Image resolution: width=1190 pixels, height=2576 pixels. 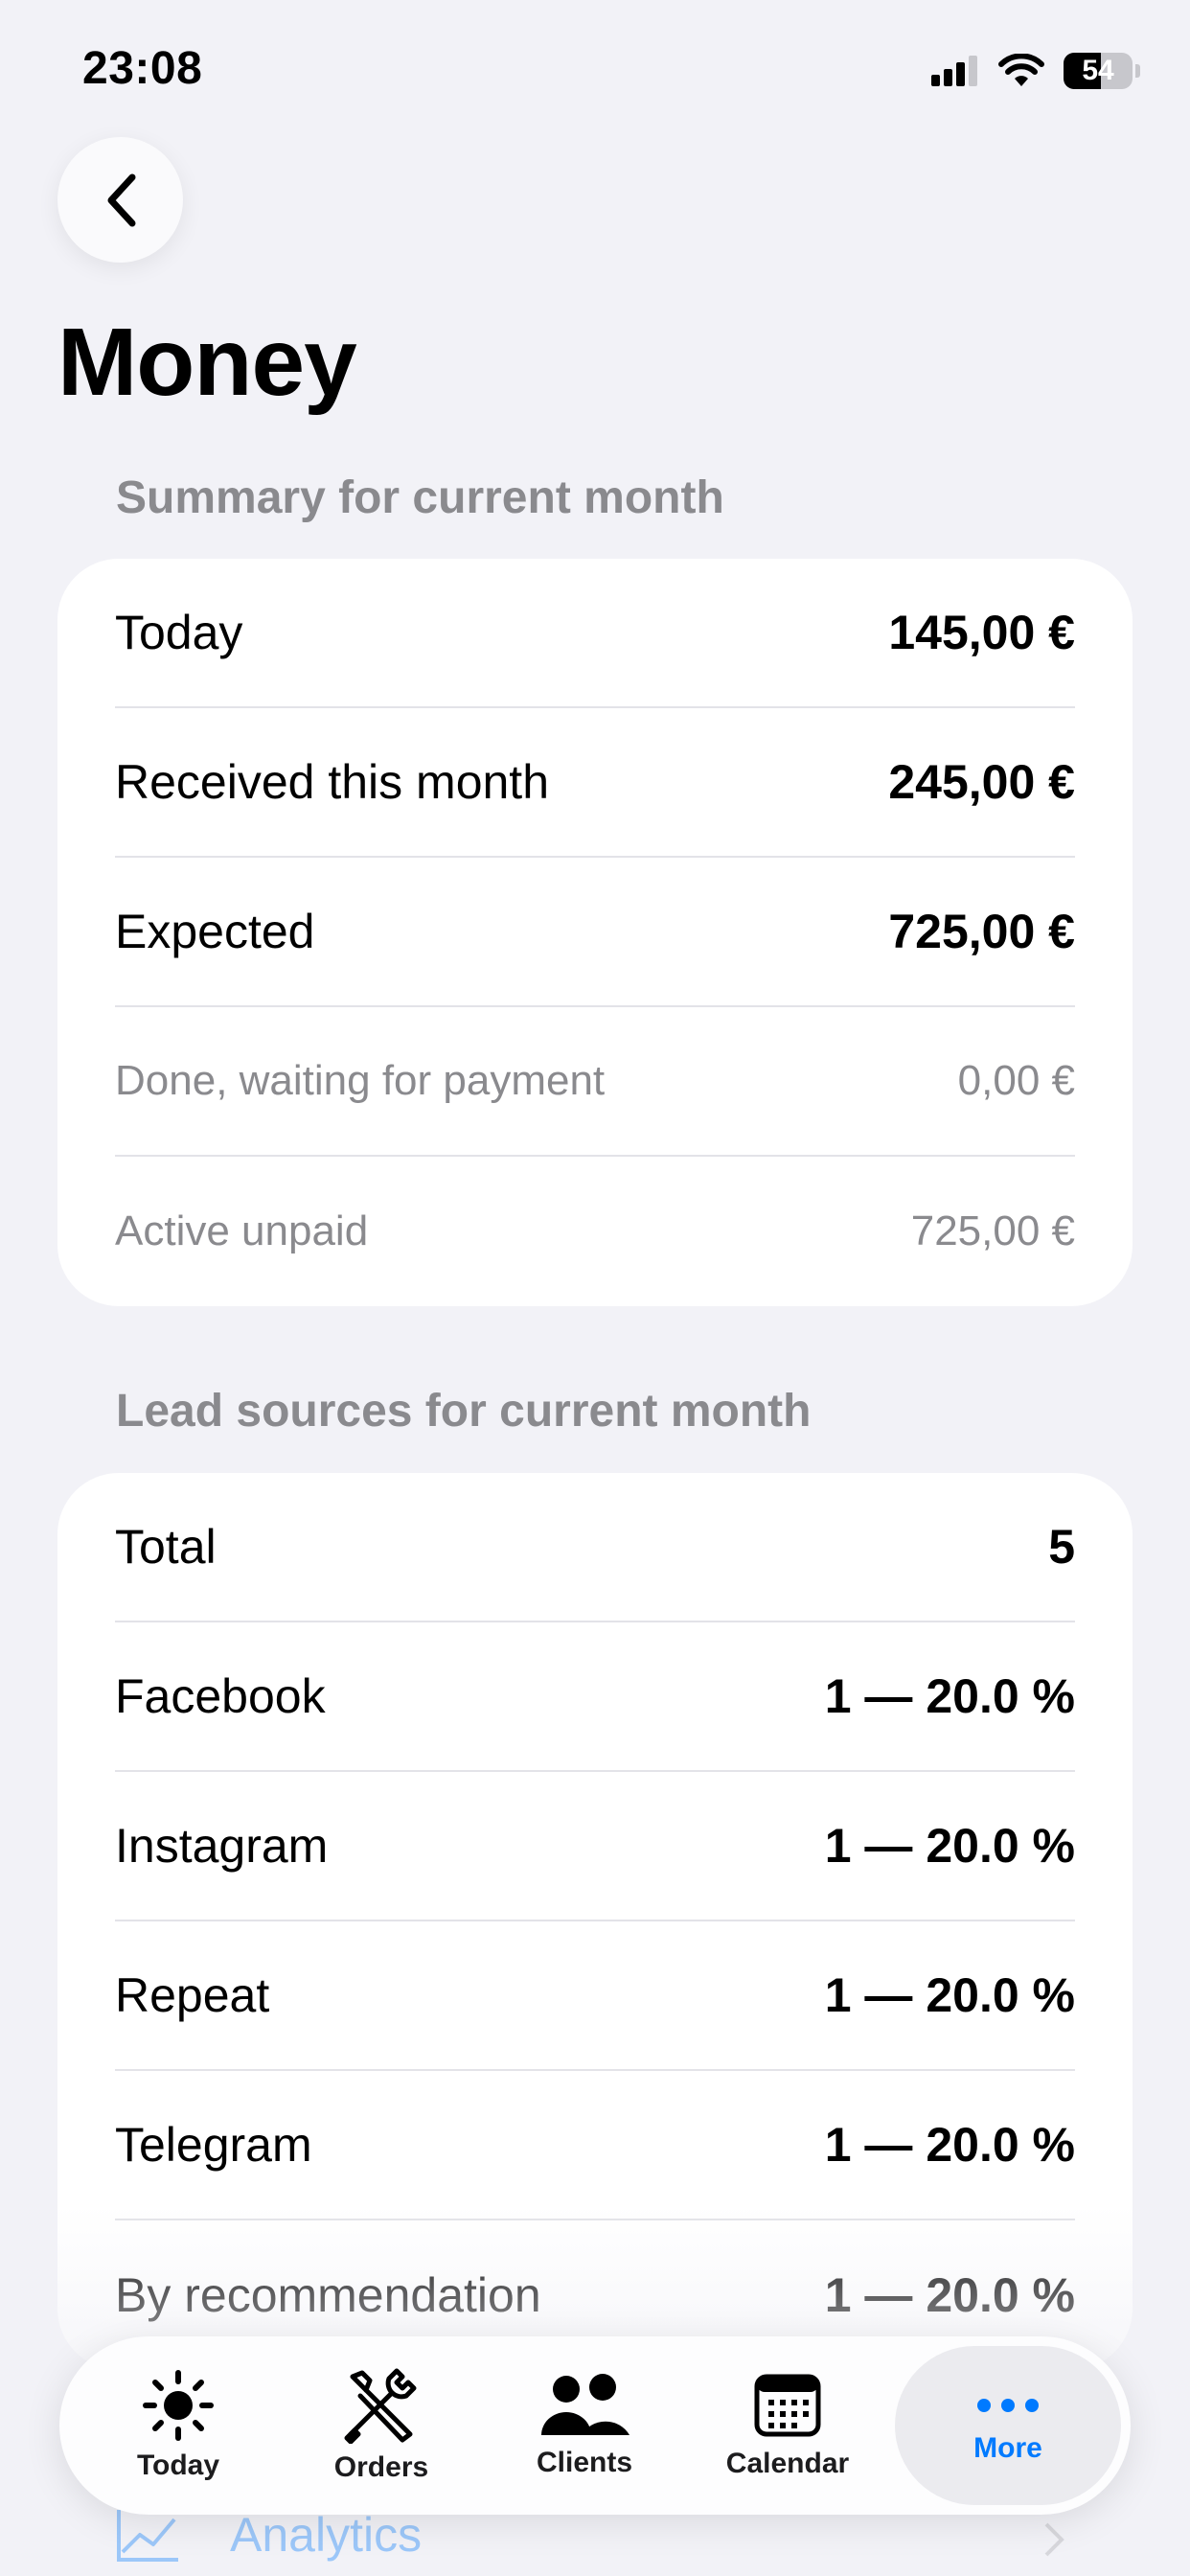 I want to click on status-icons: 54, so click(x=1036, y=71).